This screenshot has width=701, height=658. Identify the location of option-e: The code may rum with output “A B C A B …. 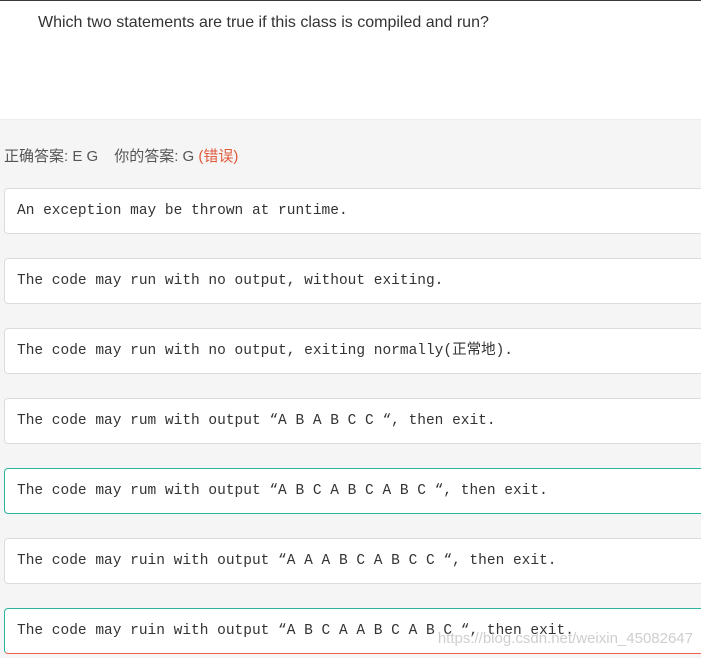
(352, 491).